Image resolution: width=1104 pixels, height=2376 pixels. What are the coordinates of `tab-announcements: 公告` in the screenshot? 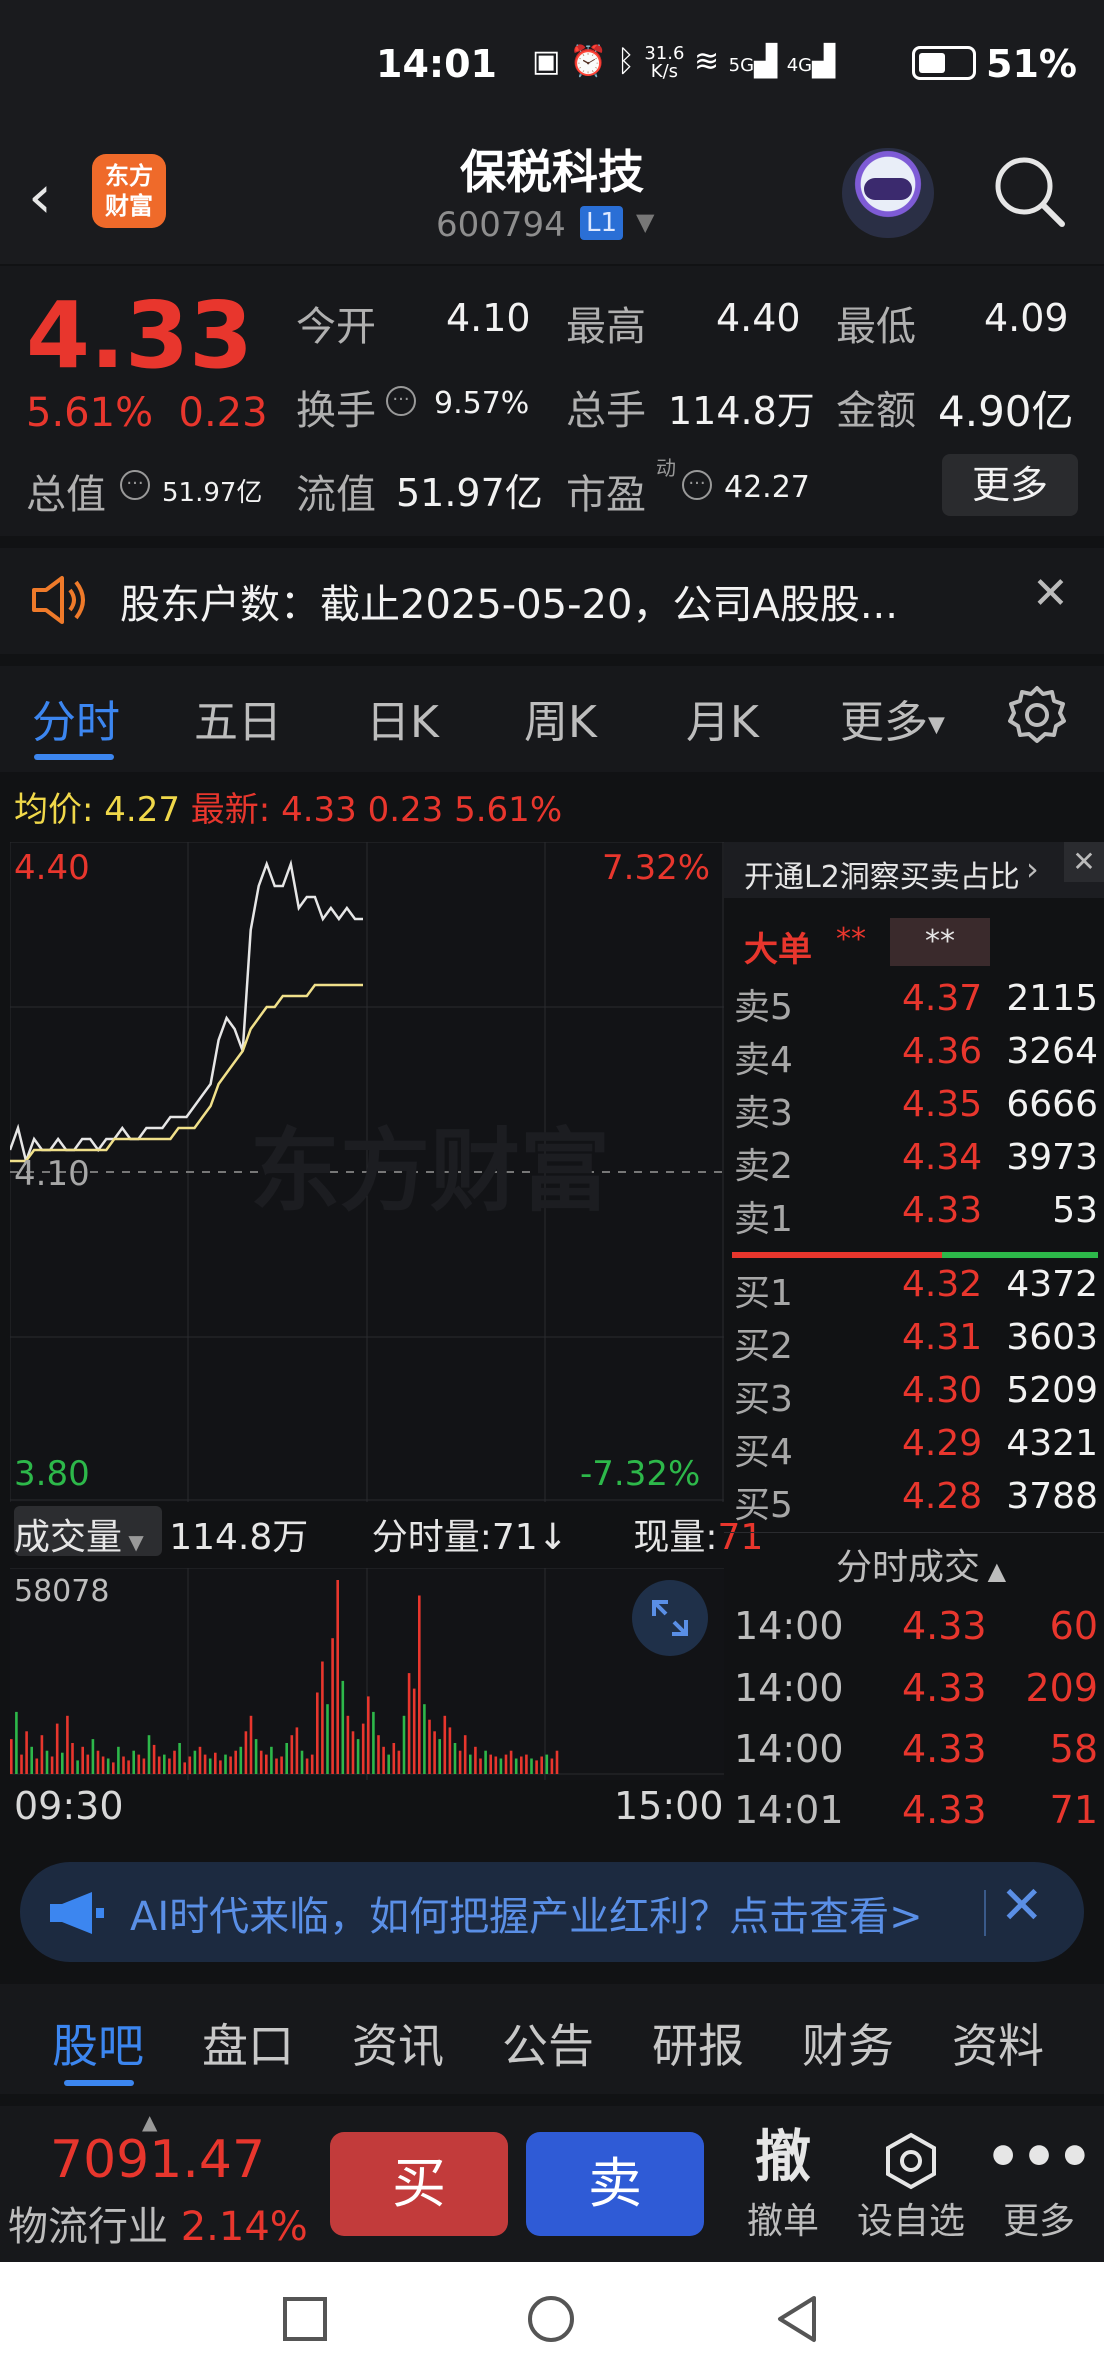 It's located at (548, 2043).